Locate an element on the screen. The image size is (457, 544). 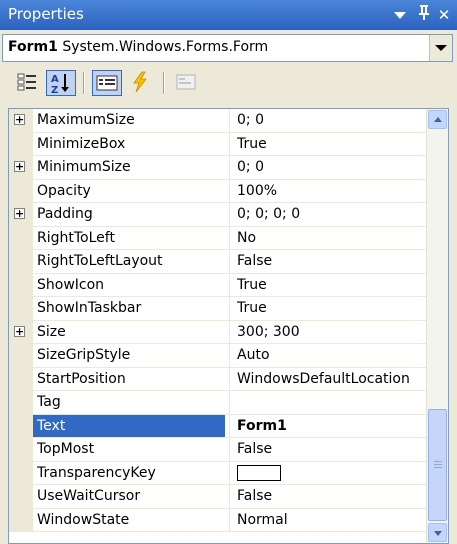
property-row: StartPosition WindowsDefaultLocation is located at coordinates (218, 379).